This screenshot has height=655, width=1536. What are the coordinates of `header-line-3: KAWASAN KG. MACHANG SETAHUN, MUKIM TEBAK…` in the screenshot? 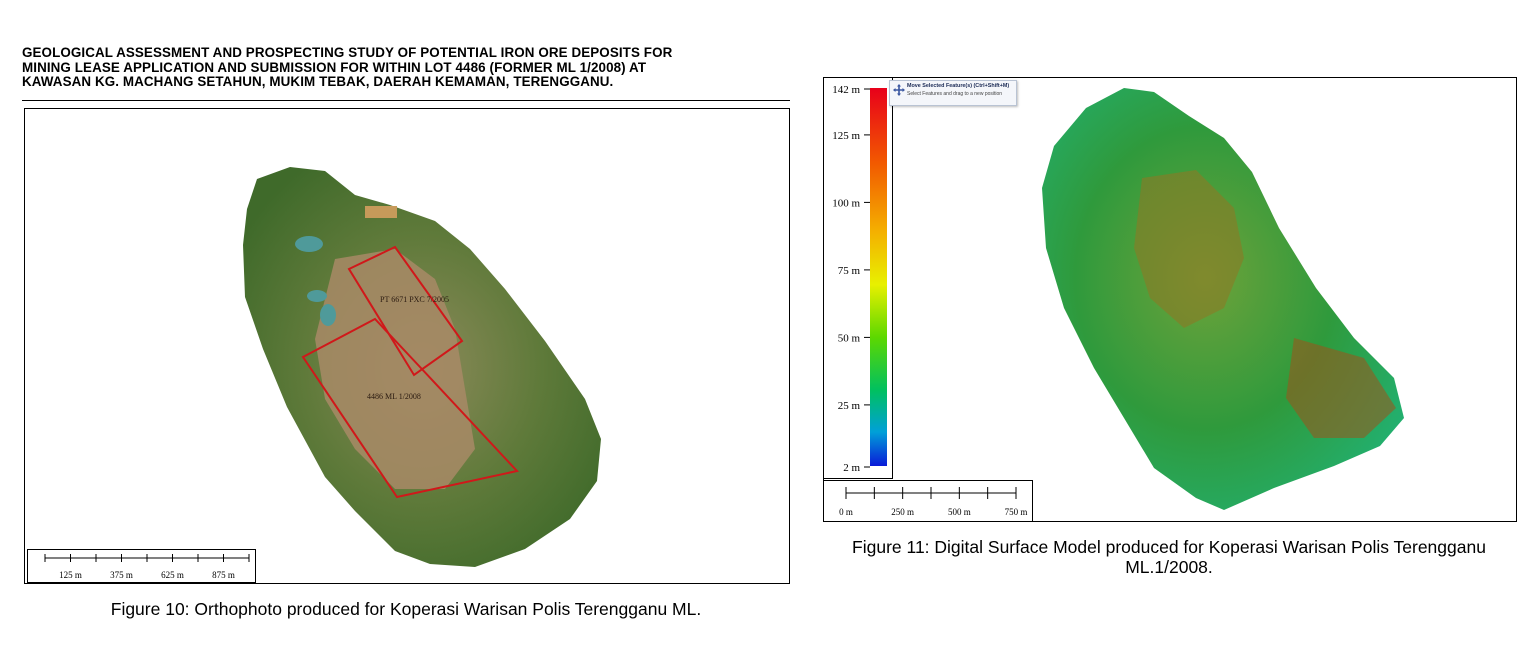 It's located at (318, 81).